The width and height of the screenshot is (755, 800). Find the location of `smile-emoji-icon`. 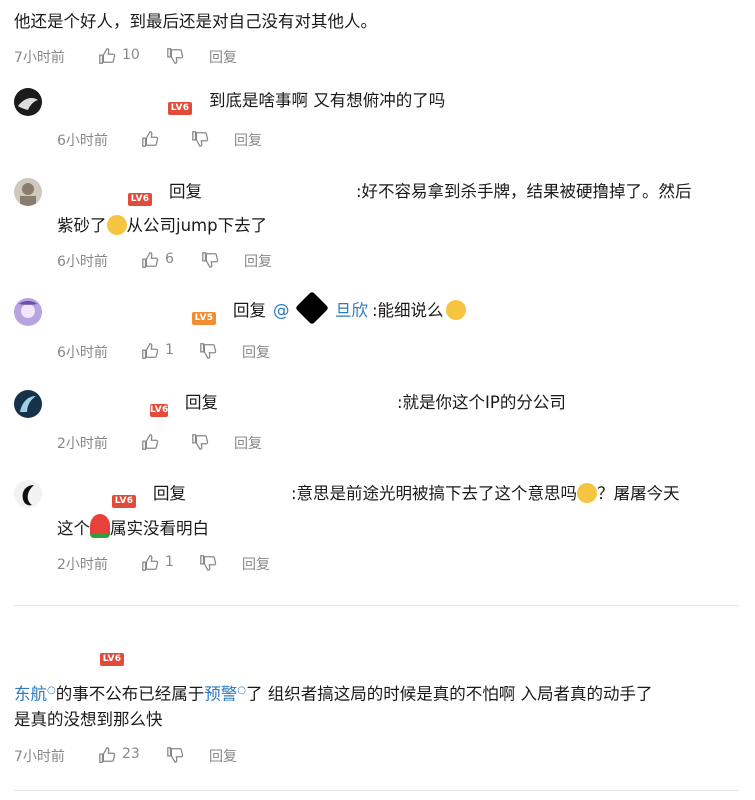

smile-emoji-icon is located at coordinates (455, 310).